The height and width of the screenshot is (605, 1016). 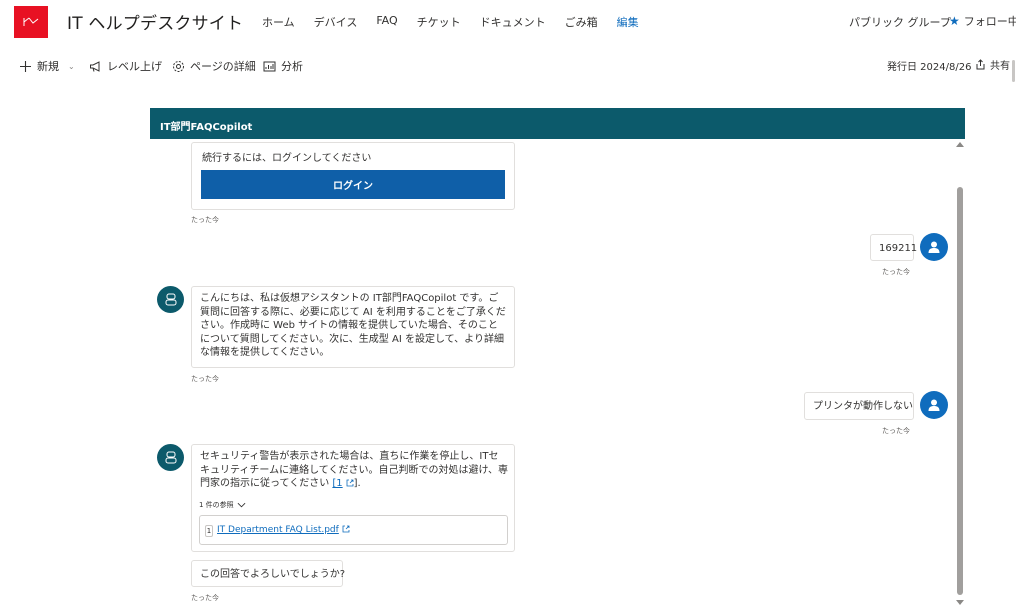 I want to click on page-scrollbar, so click(x=1013, y=71).